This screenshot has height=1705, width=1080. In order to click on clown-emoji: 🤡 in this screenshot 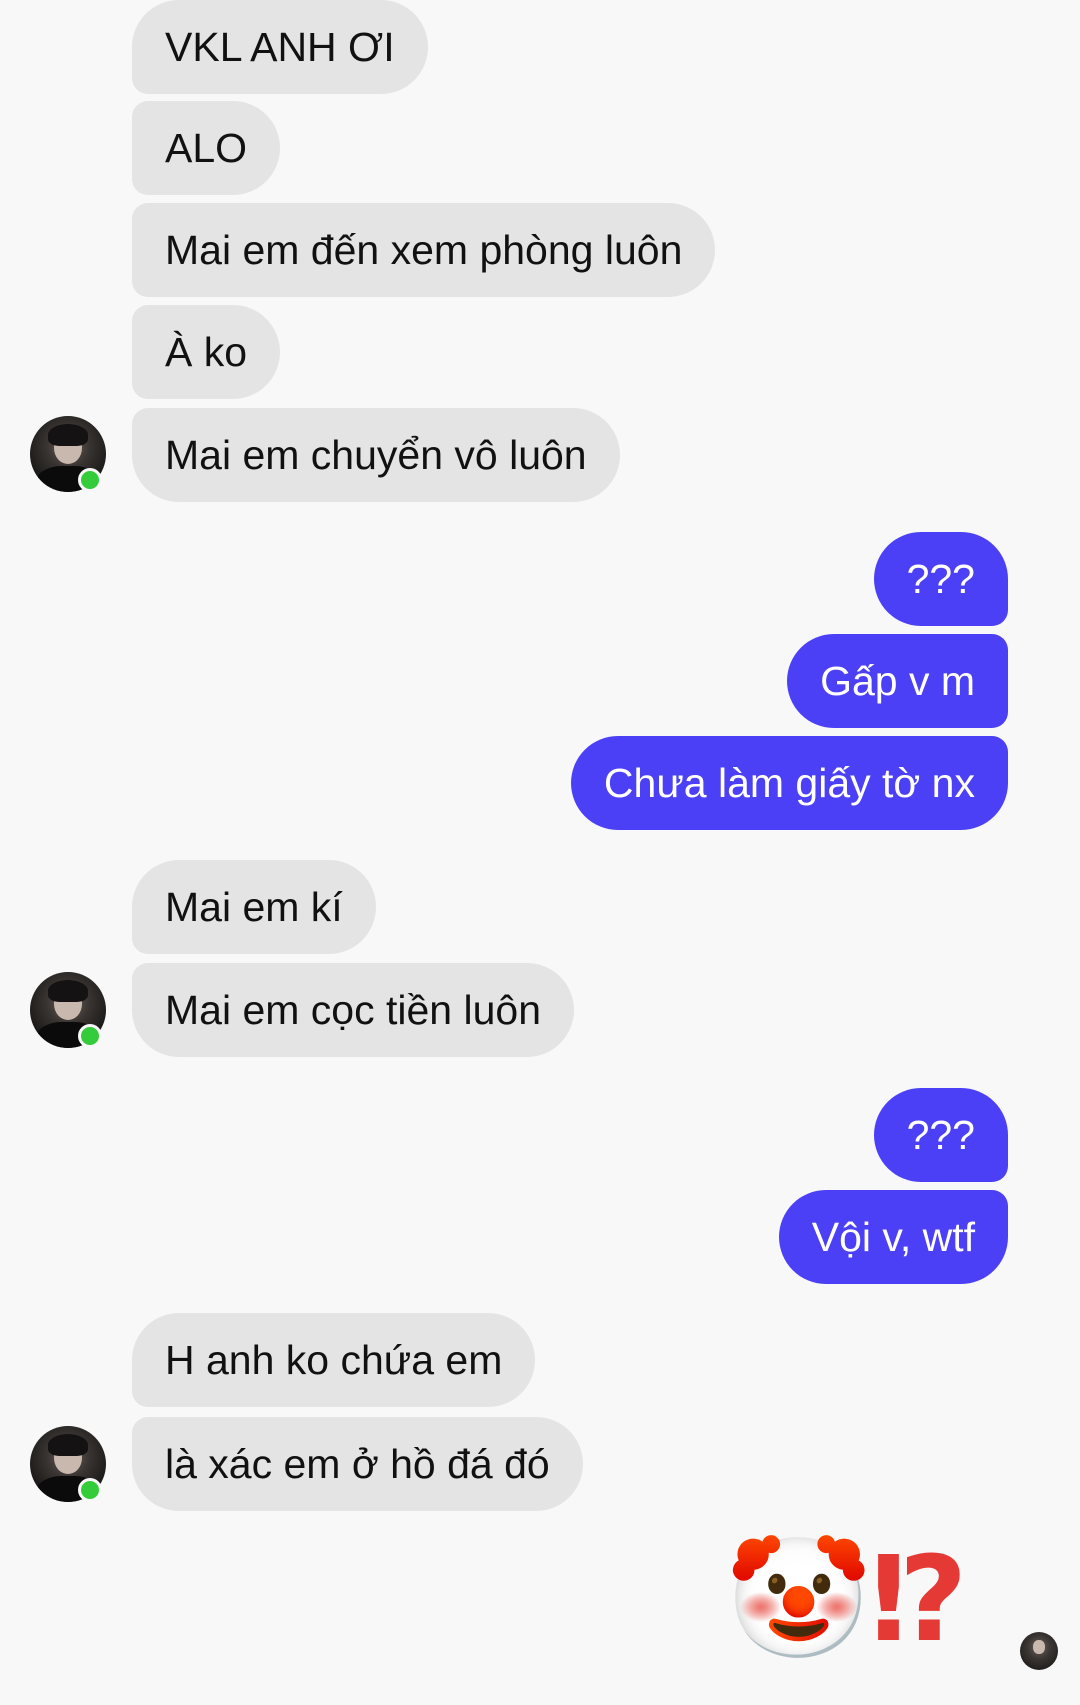, I will do `click(798, 1599)`.